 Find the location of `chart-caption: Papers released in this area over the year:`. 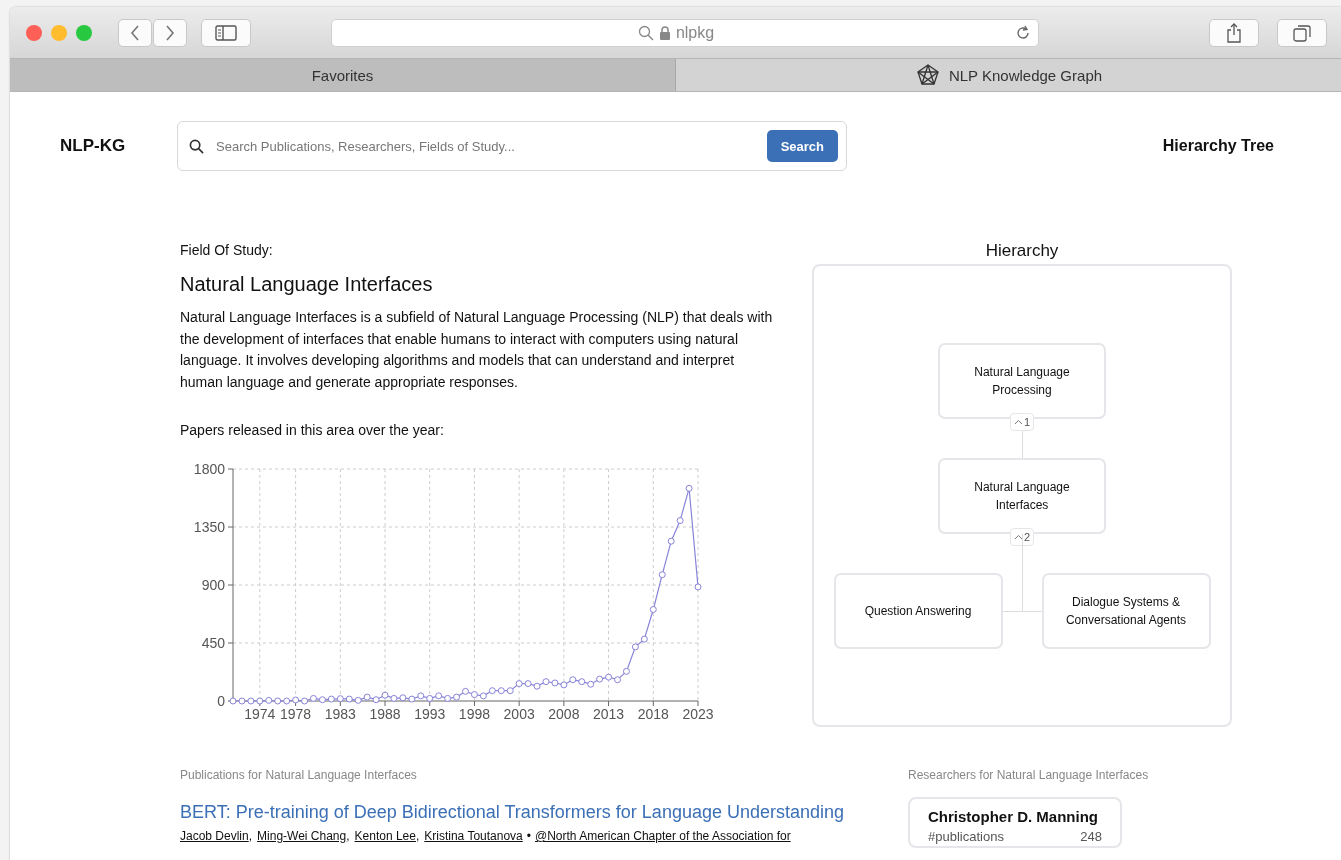

chart-caption: Papers released in this area over the year: is located at coordinates (312, 430).